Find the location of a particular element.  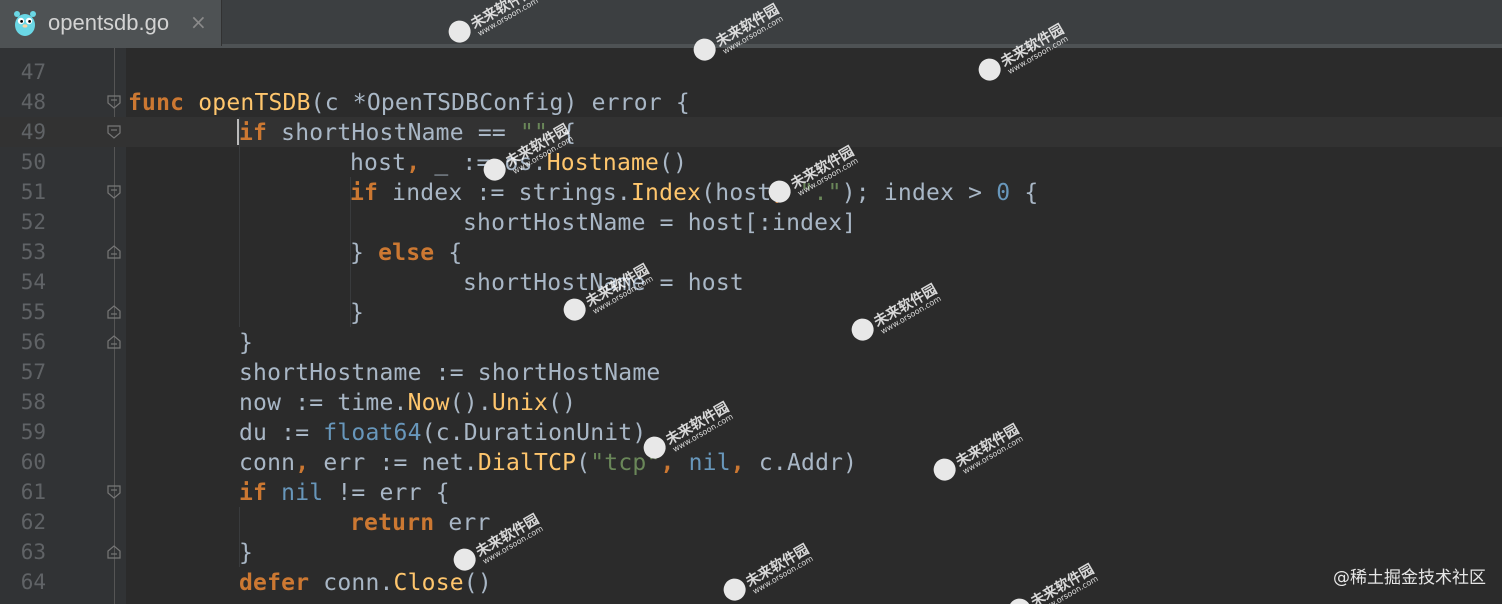

close-icon: × is located at coordinates (198, 22).